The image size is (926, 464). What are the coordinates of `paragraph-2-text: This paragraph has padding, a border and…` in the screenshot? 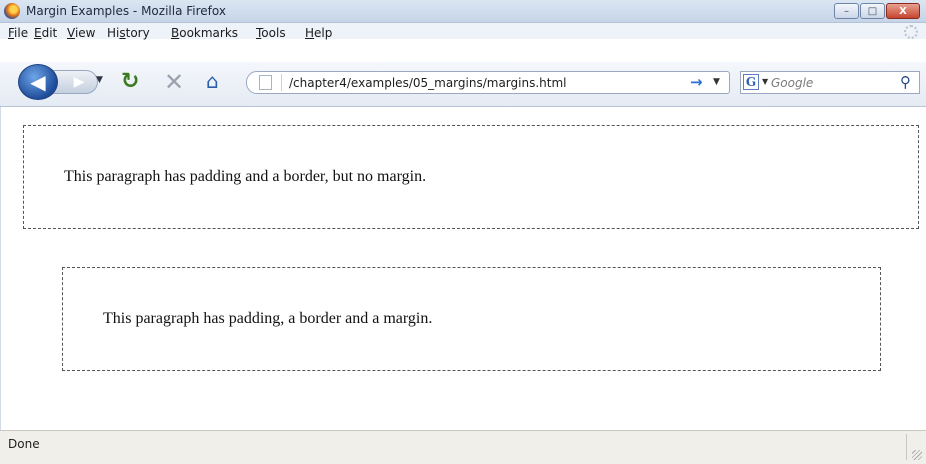 It's located at (268, 318).